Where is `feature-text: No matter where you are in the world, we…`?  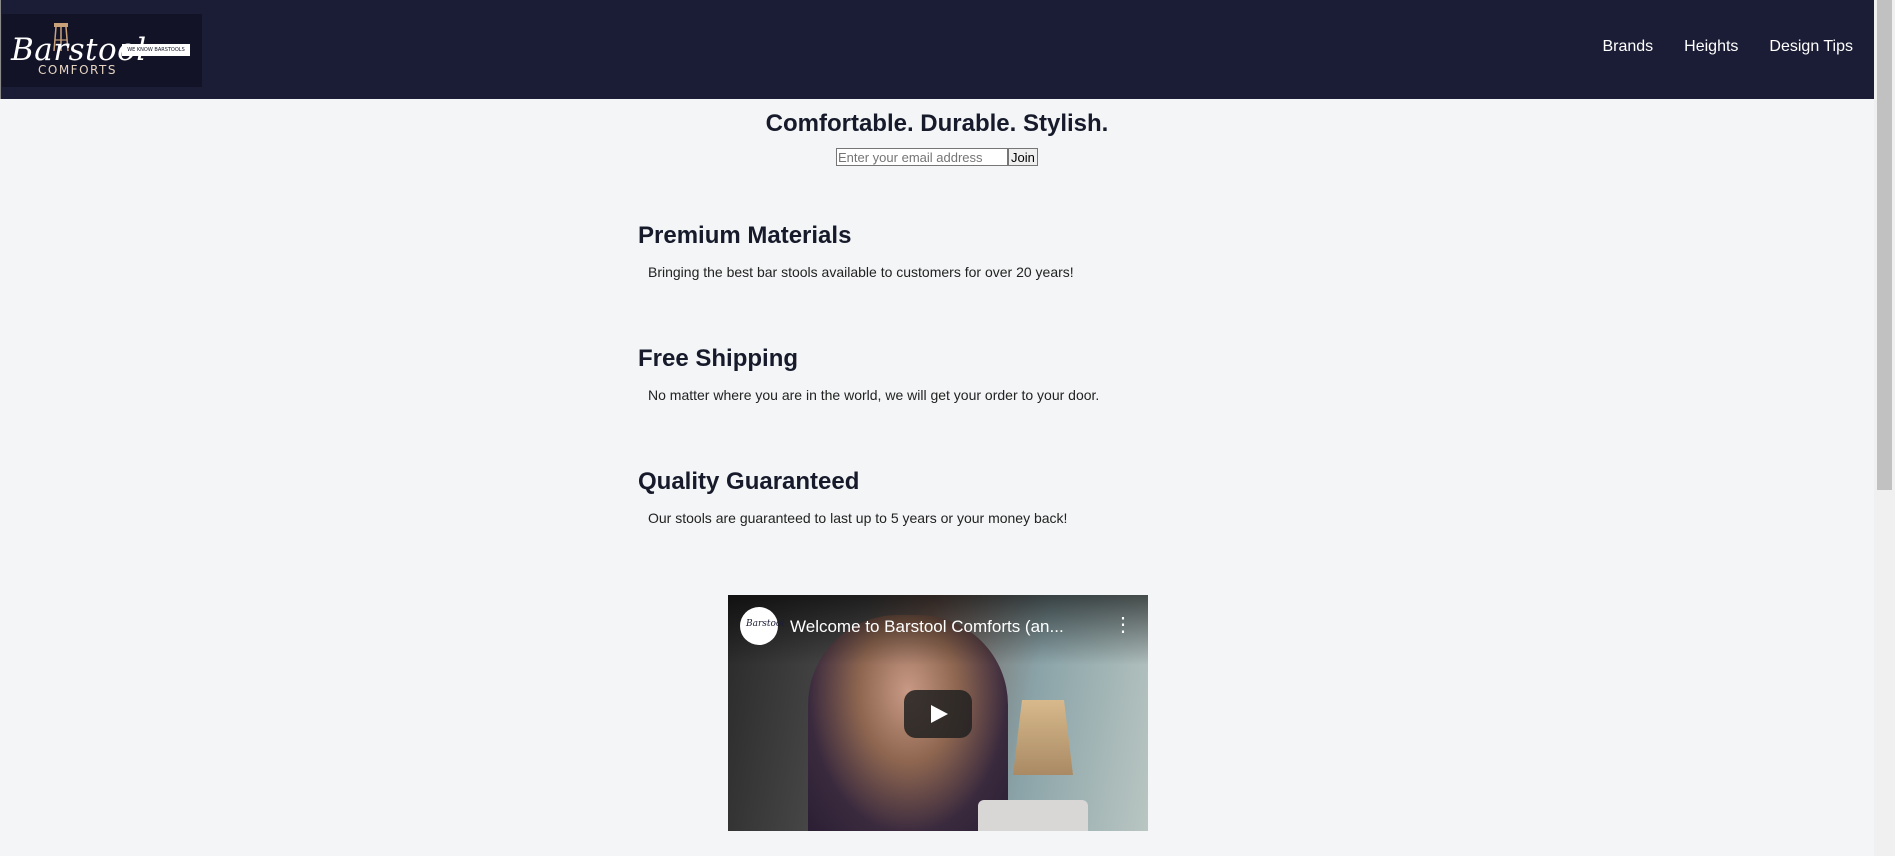
feature-text: No matter where you are in the world, we… is located at coordinates (874, 395).